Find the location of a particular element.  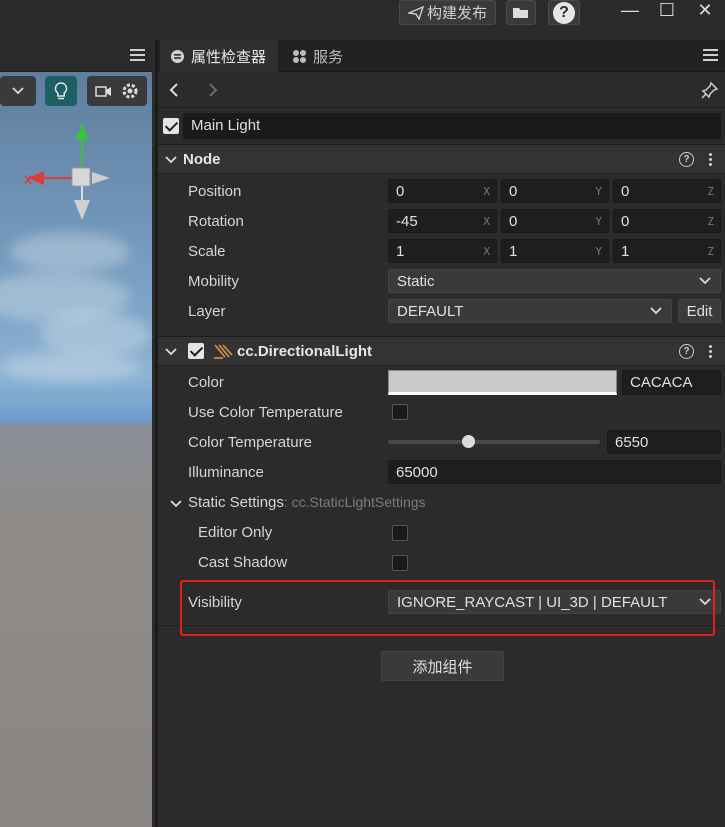

scale-x-input: 1X is located at coordinates (442, 251).